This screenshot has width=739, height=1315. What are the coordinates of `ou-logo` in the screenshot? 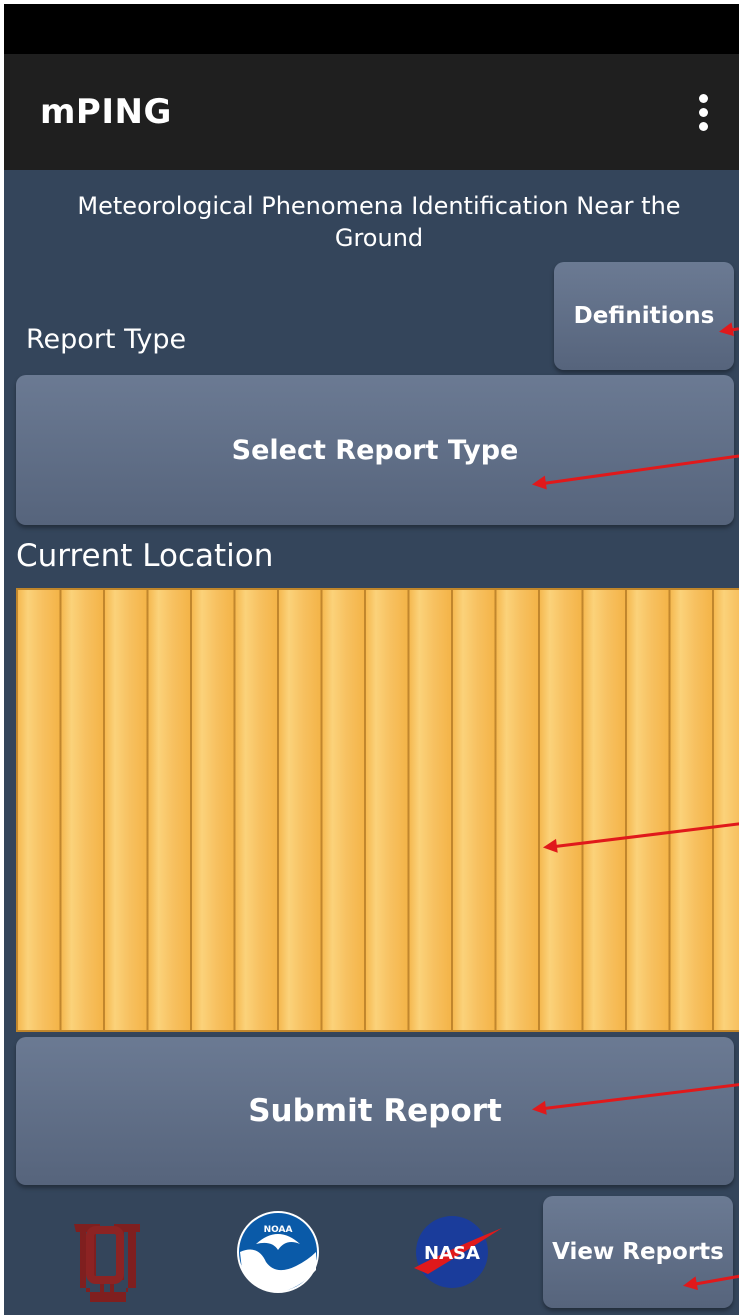 It's located at (107, 1263).